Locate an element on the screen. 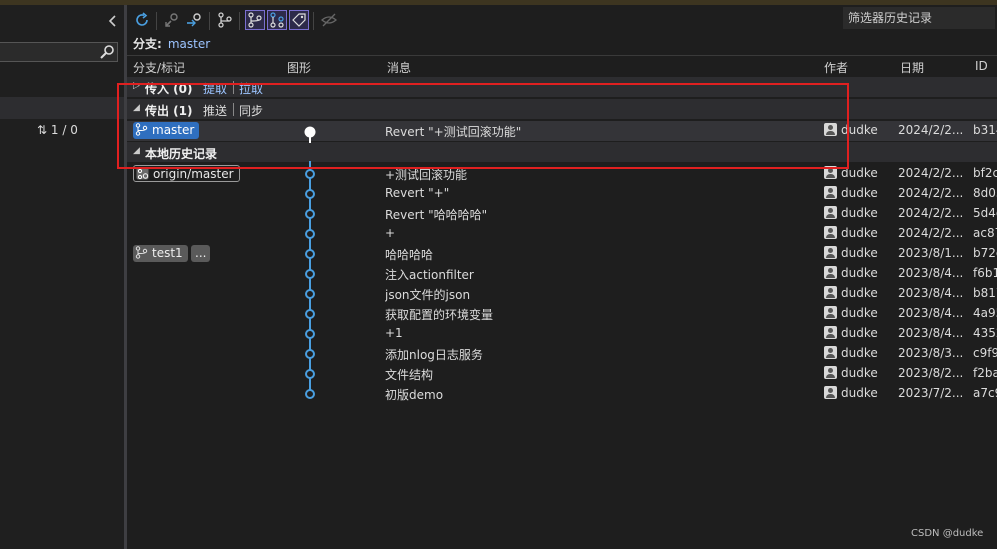  sync-counter: ⇅ 1 / 0 is located at coordinates (57, 130).